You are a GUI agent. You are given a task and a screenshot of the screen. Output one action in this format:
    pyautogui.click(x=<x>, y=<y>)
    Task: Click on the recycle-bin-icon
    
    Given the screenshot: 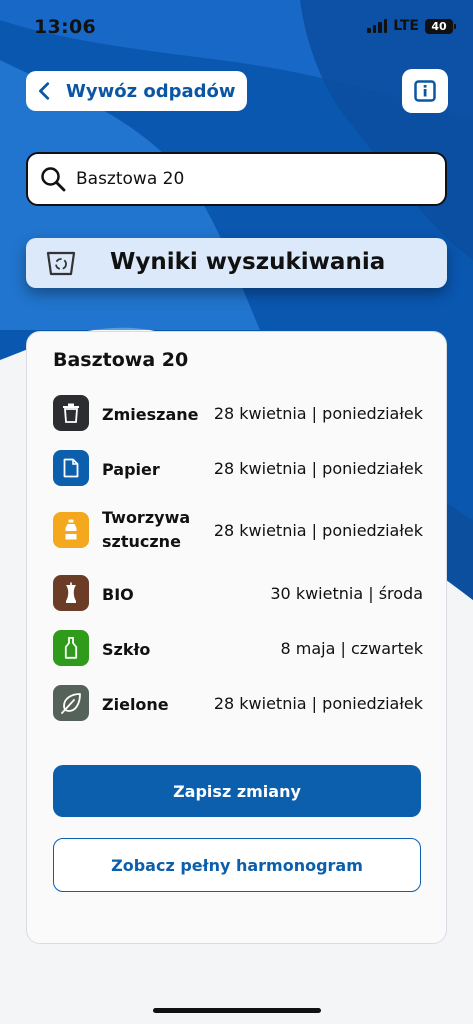 What is the action you would take?
    pyautogui.click(x=61, y=263)
    